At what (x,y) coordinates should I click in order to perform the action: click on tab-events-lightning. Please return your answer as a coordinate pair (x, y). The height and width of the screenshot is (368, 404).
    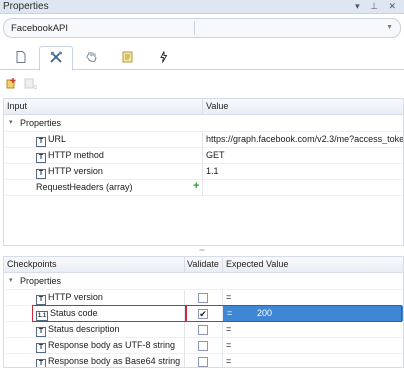
    Looking at the image, I should click on (163, 58).